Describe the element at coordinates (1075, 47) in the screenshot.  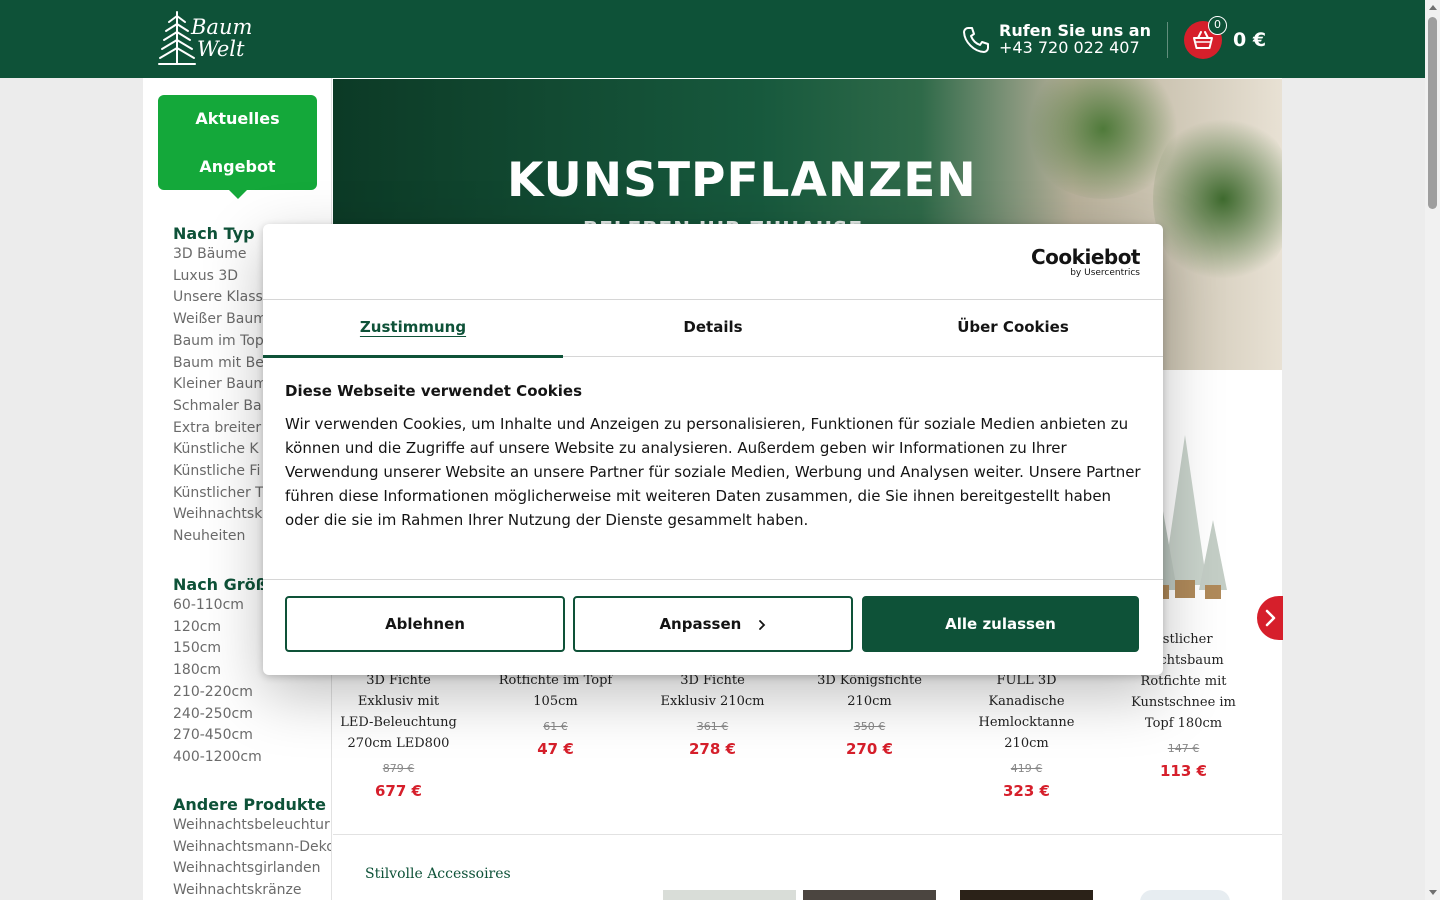
I see `phone-number: +43 720 022 407` at that location.